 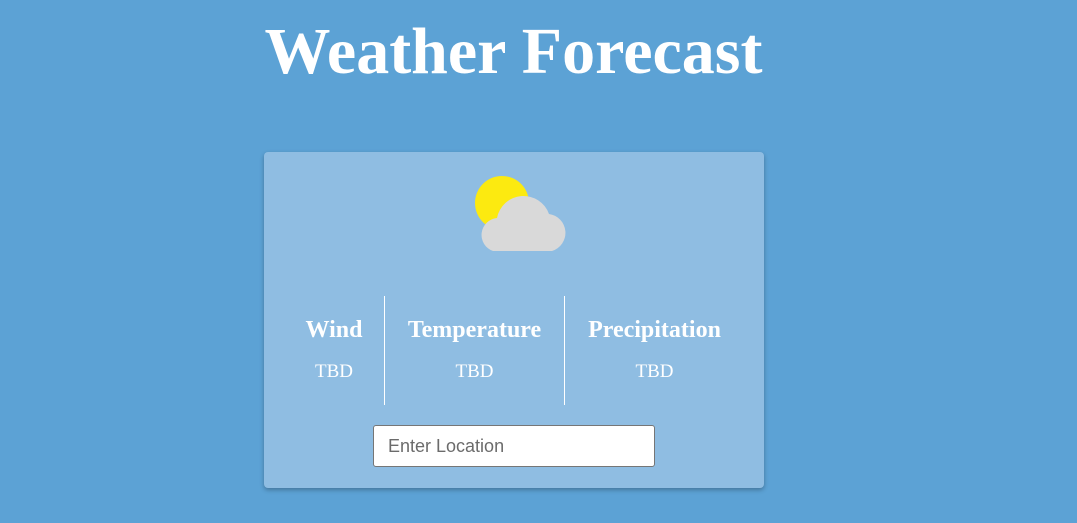 What do you see at coordinates (654, 371) in the screenshot?
I see `precipitation-value: TBD` at bounding box center [654, 371].